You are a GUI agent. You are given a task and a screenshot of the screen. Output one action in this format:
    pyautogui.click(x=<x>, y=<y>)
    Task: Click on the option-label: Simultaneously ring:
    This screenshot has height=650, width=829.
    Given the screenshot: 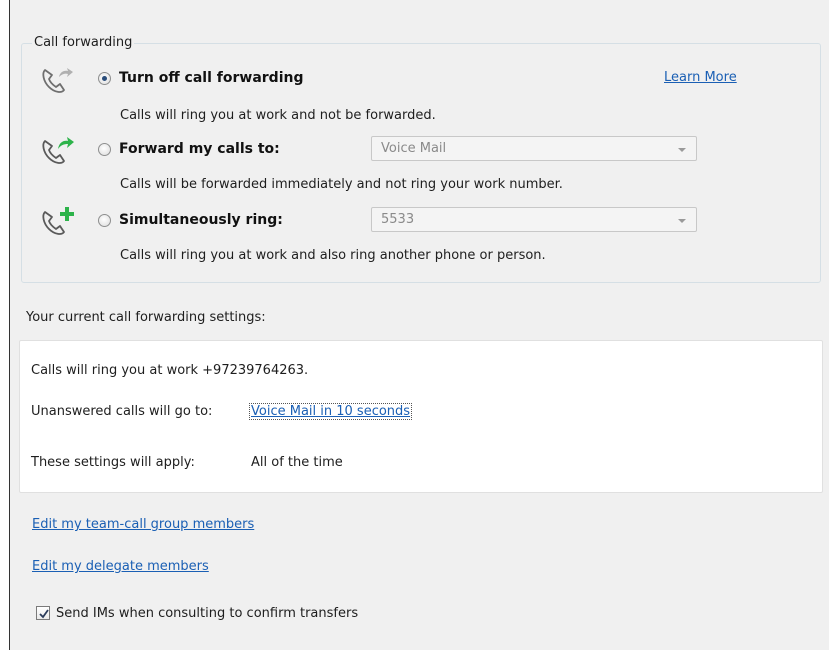 What is the action you would take?
    pyautogui.click(x=201, y=220)
    